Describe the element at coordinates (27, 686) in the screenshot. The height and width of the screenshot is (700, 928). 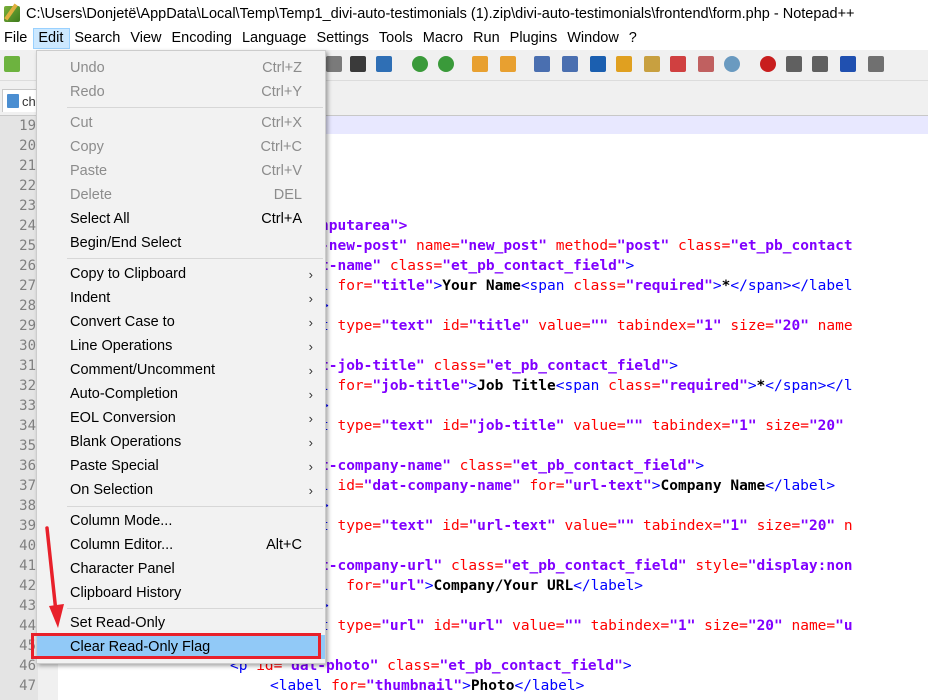
I see `line-number: 47` at that location.